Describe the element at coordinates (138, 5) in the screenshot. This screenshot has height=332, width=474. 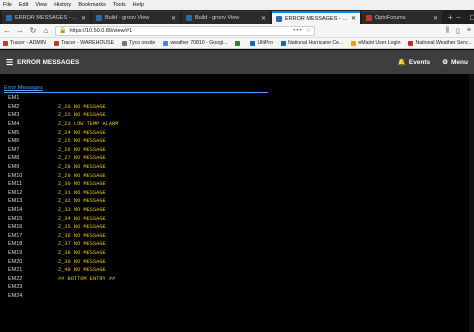
I see `menu-item-help: Help` at that location.